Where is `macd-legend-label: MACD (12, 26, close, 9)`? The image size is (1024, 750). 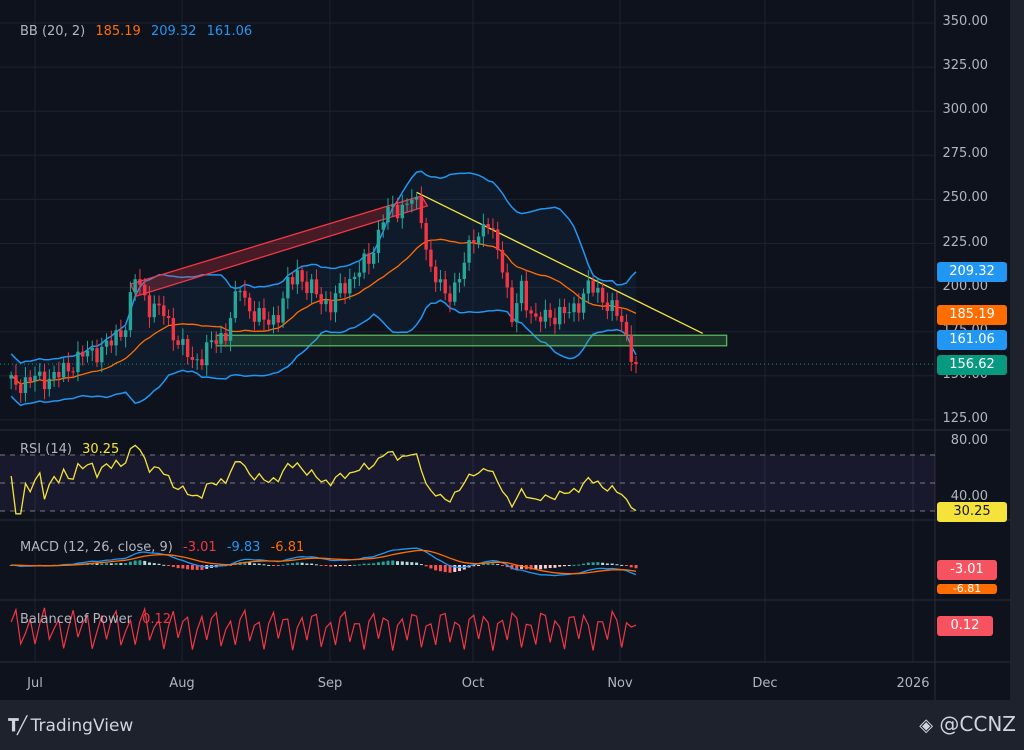
macd-legend-label: MACD (12, 26, close, 9) is located at coordinates (96, 547).